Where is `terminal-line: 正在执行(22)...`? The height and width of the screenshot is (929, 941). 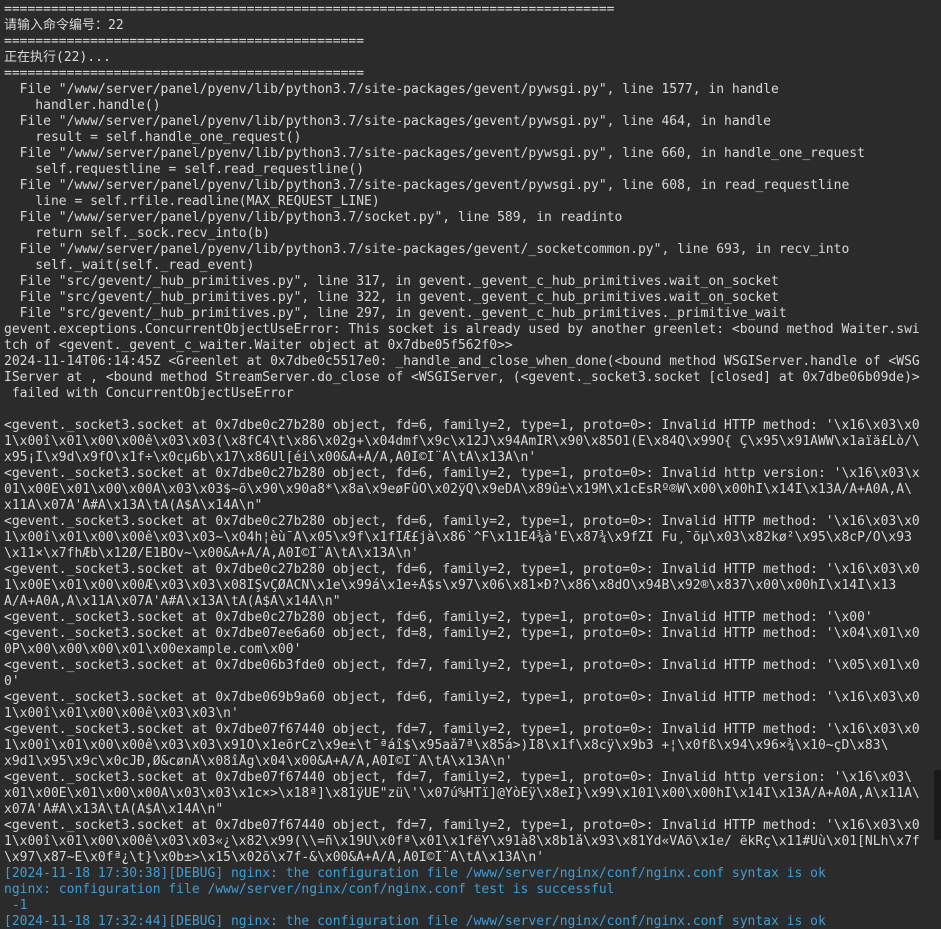
terminal-line: 正在执行(22)... is located at coordinates (57, 57).